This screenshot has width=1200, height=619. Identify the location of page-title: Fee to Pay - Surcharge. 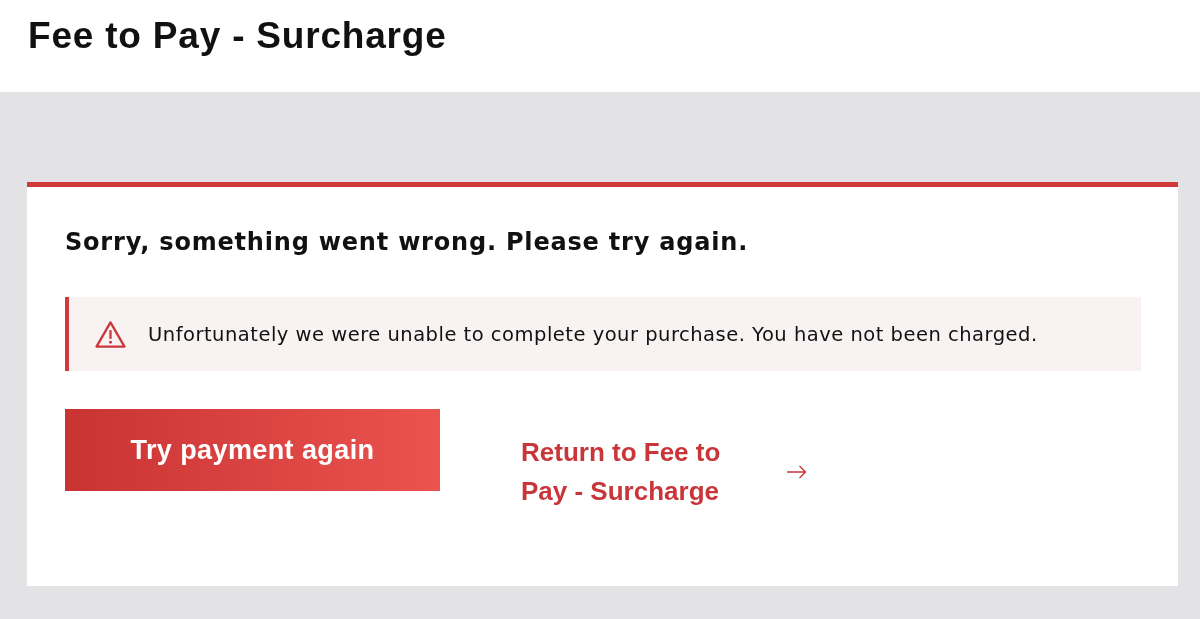
(237, 36).